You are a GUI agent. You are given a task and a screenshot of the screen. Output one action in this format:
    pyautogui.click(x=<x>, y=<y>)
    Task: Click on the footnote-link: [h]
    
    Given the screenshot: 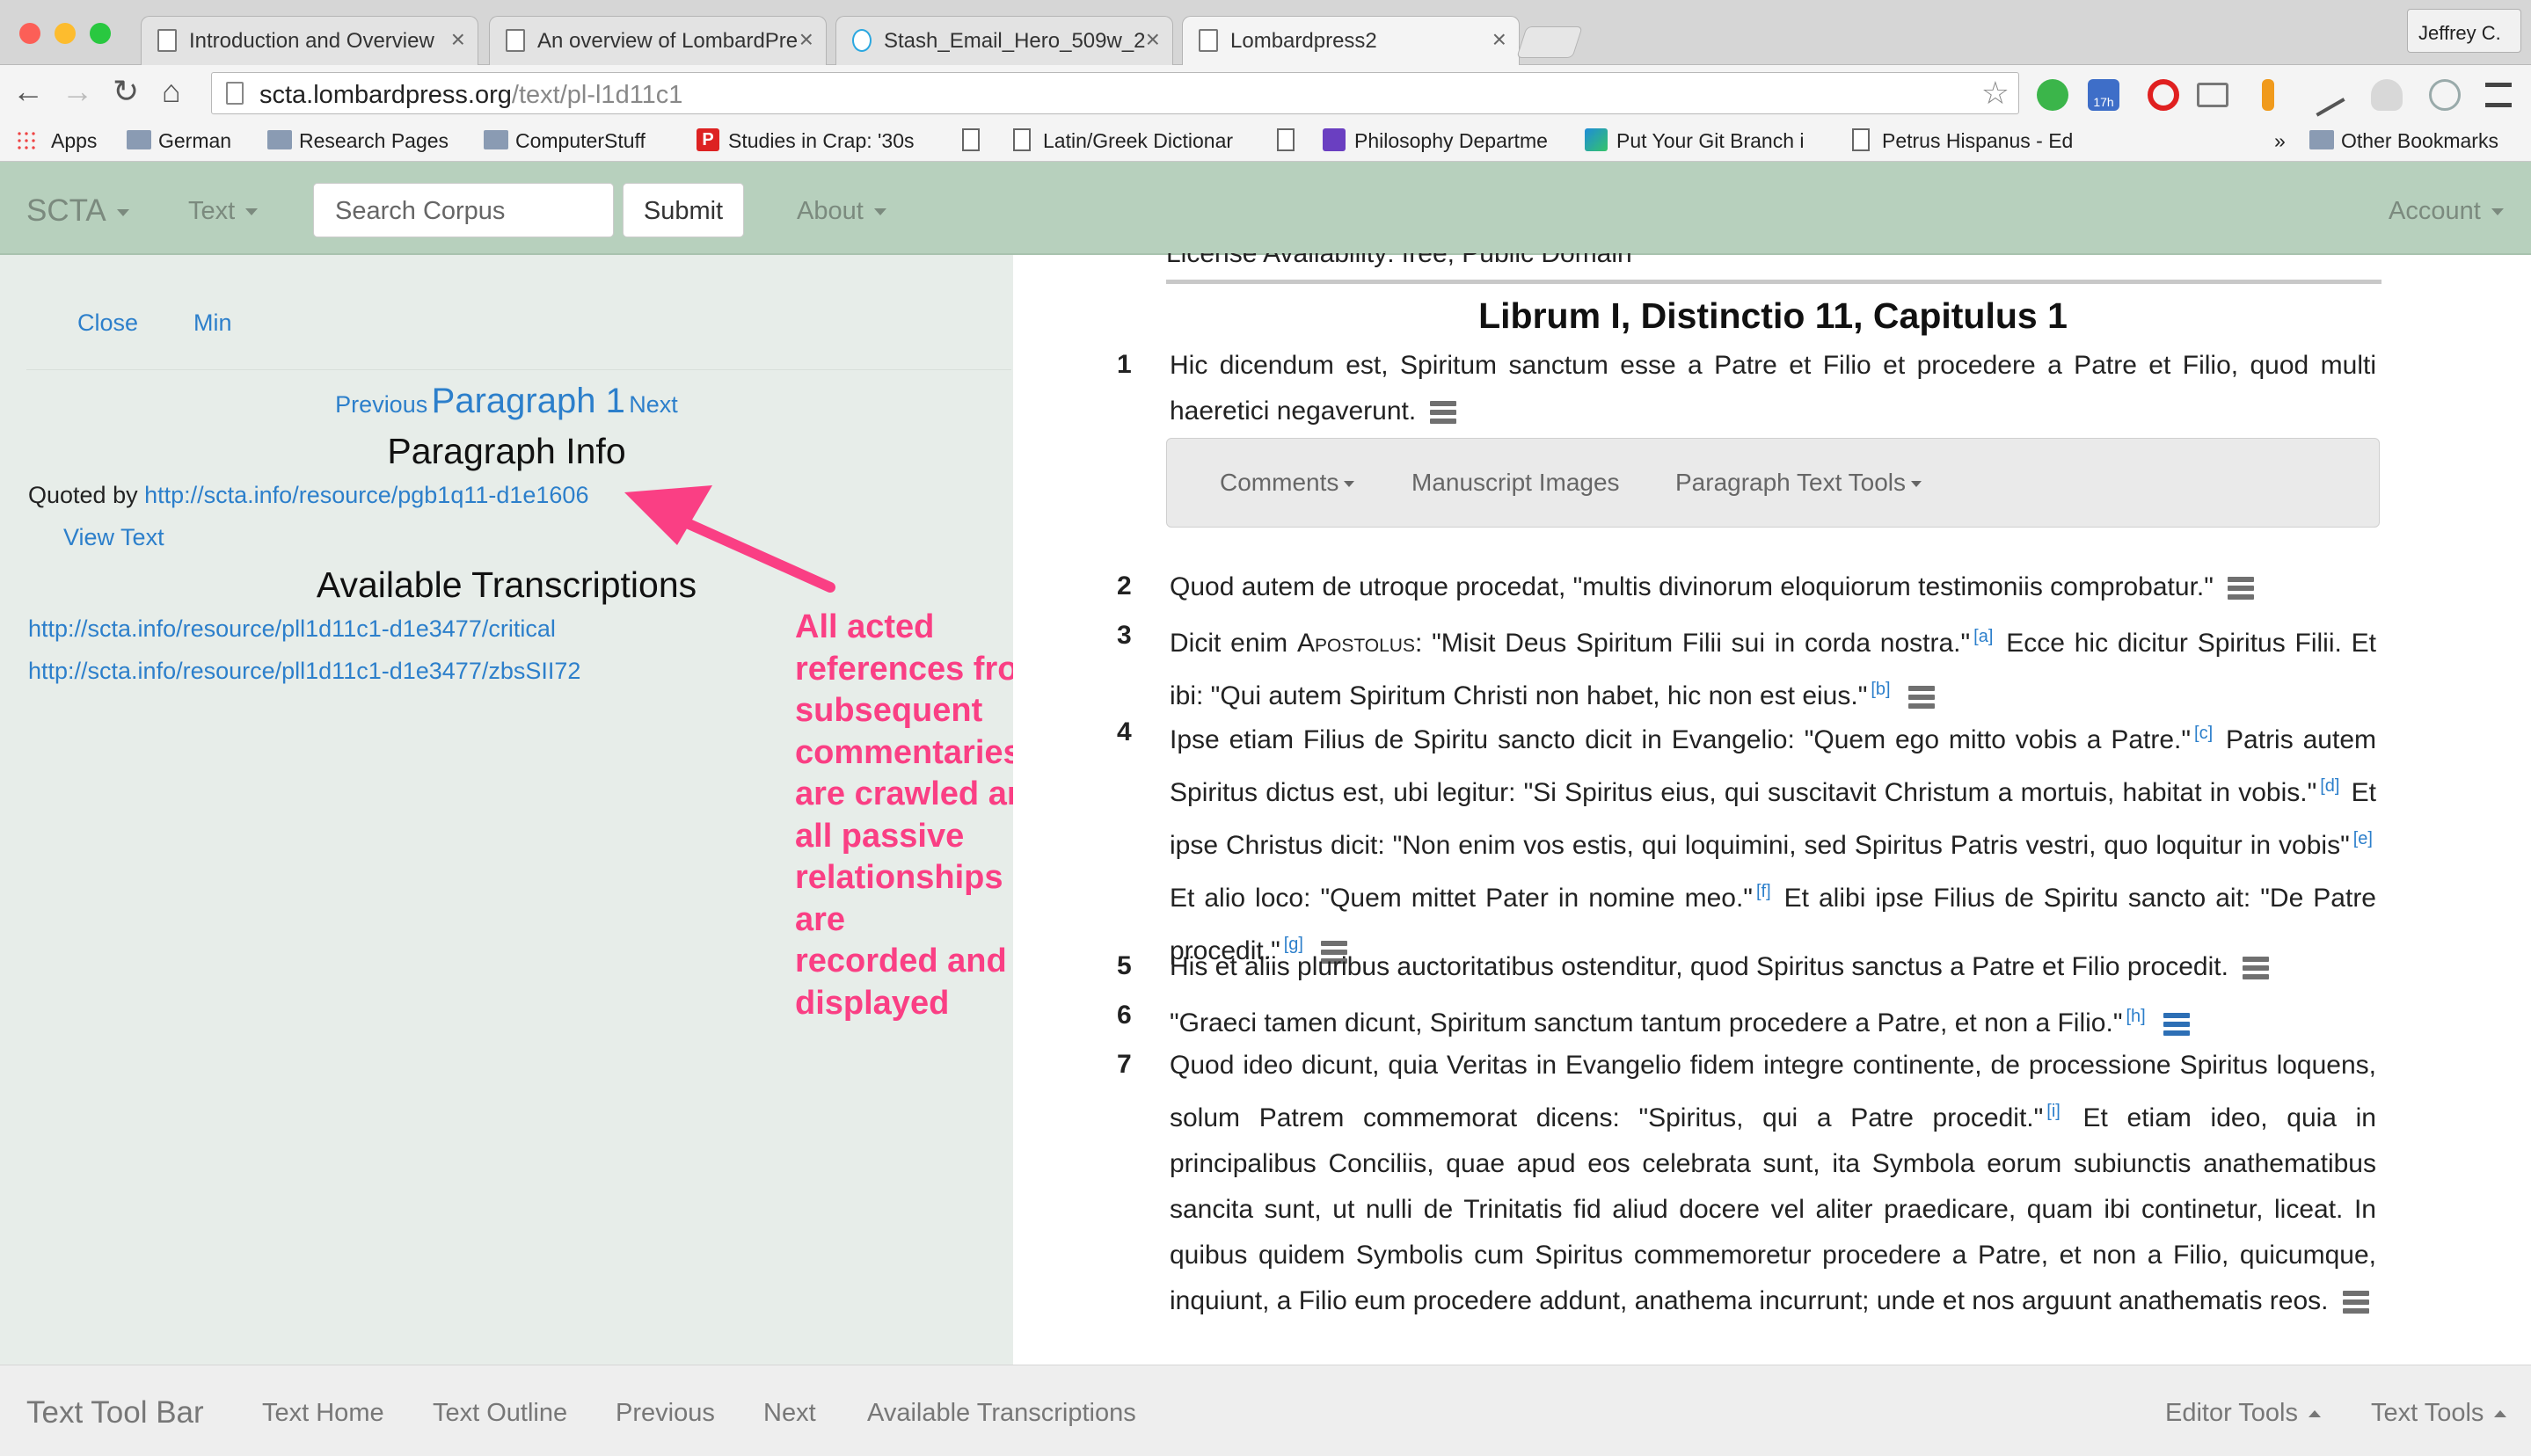 What is the action you would take?
    pyautogui.click(x=2135, y=1016)
    